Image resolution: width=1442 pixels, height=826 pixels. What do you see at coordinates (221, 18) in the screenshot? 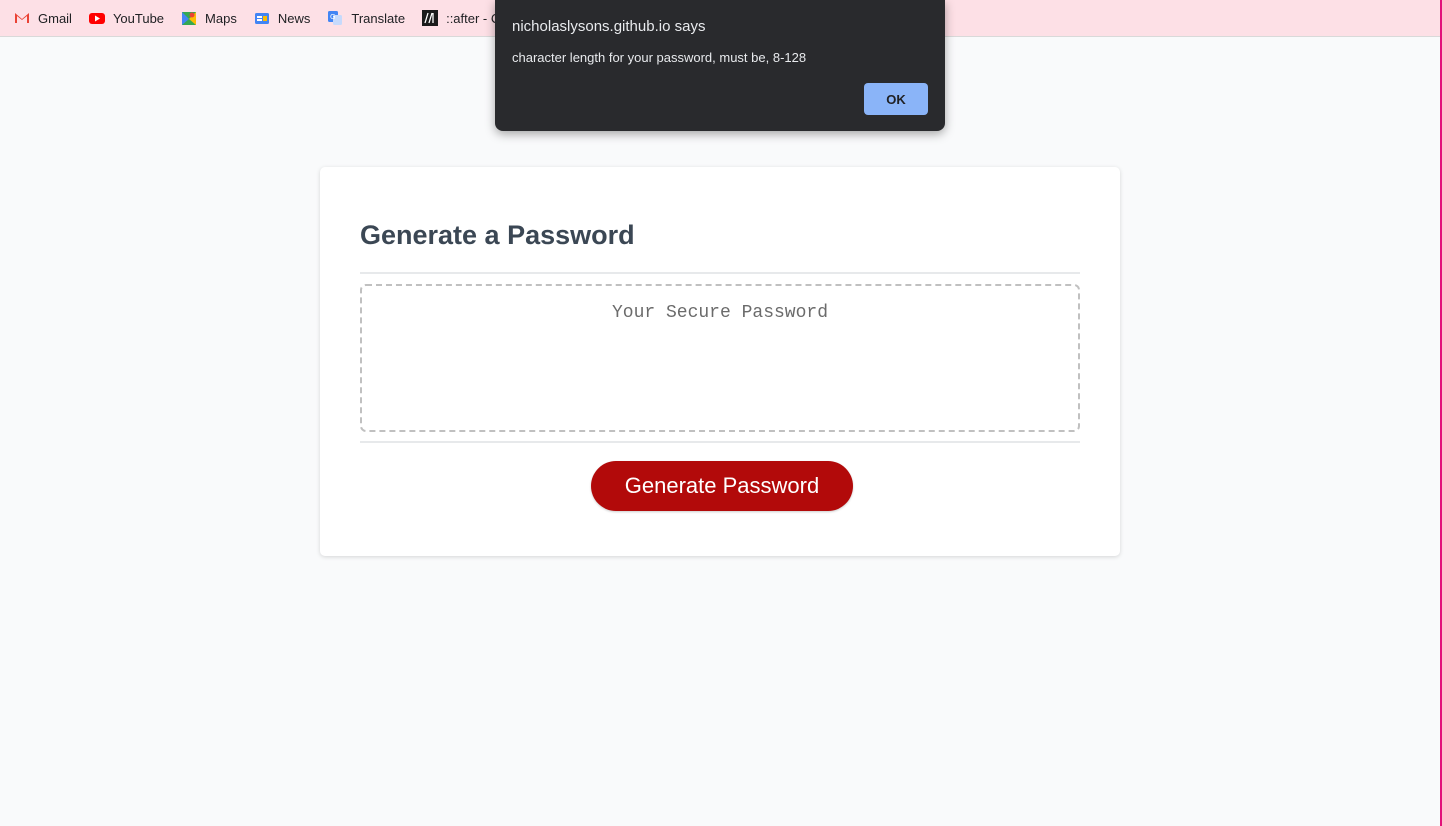
I see `bookmark-label: Maps` at bounding box center [221, 18].